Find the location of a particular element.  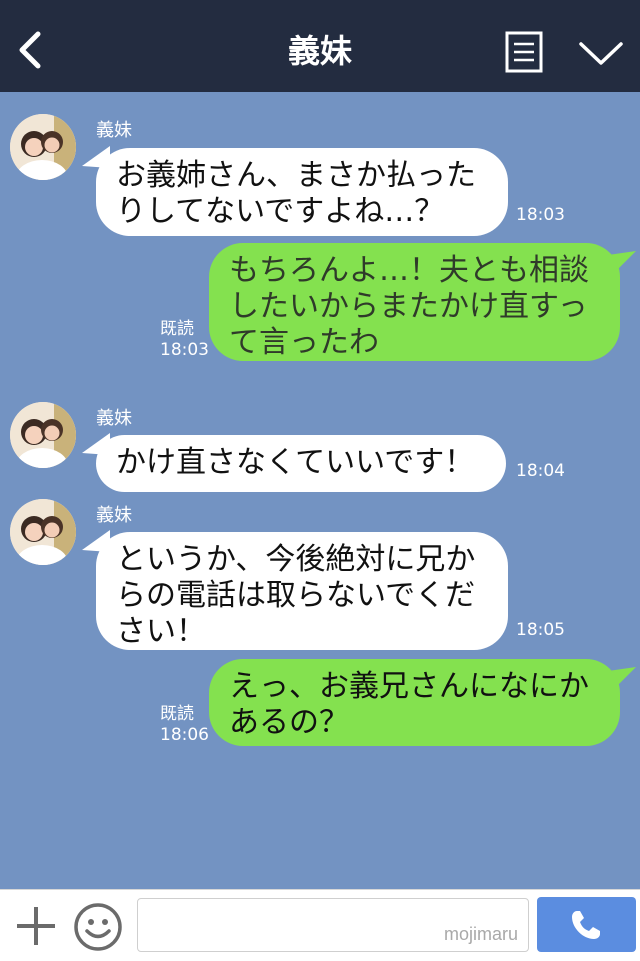

read-receipt: 既読 18:03 is located at coordinates (184, 340).